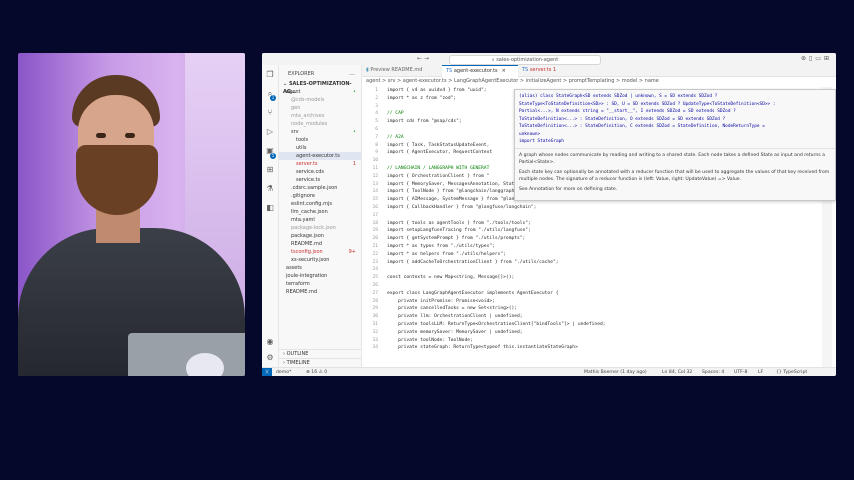 The height and width of the screenshot is (480, 854). Describe the element at coordinates (828, 58) in the screenshot. I see `customize-layout-icon: ⊞` at that location.